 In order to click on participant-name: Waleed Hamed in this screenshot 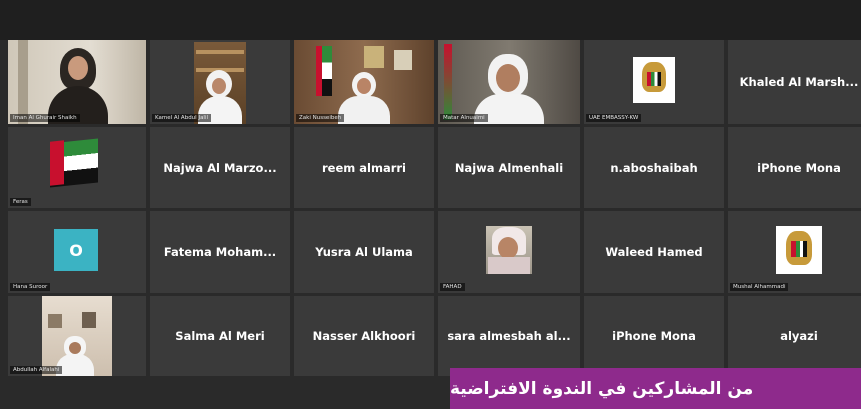, I will do `click(654, 252)`.